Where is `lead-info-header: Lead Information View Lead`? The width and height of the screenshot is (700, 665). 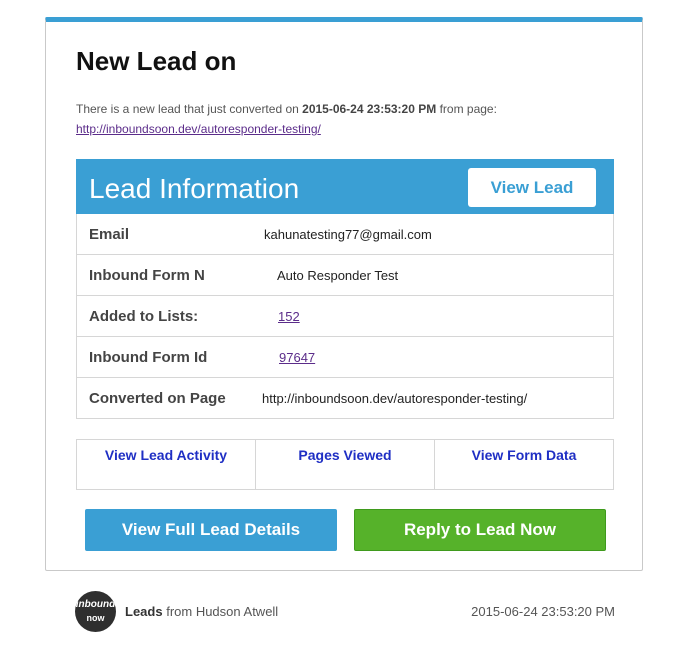 lead-info-header: Lead Information View Lead is located at coordinates (345, 186).